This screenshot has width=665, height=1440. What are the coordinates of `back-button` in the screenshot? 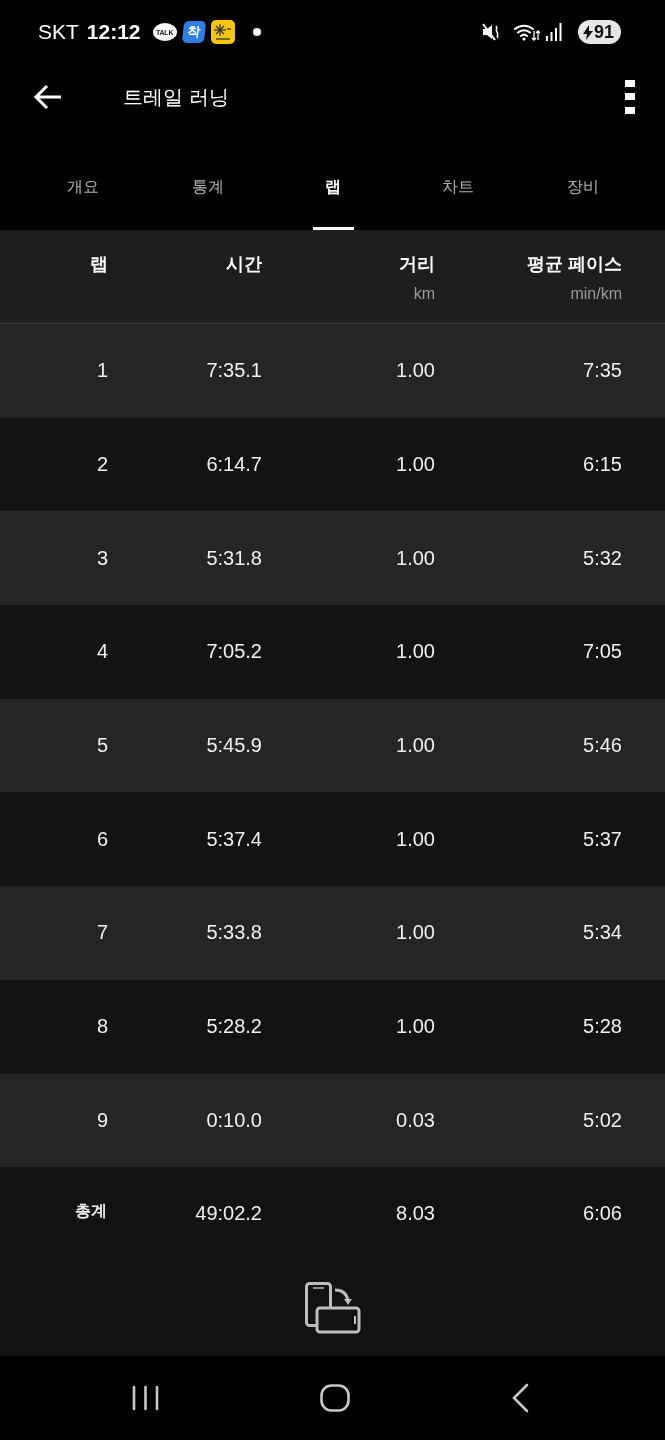 It's located at (48, 97).